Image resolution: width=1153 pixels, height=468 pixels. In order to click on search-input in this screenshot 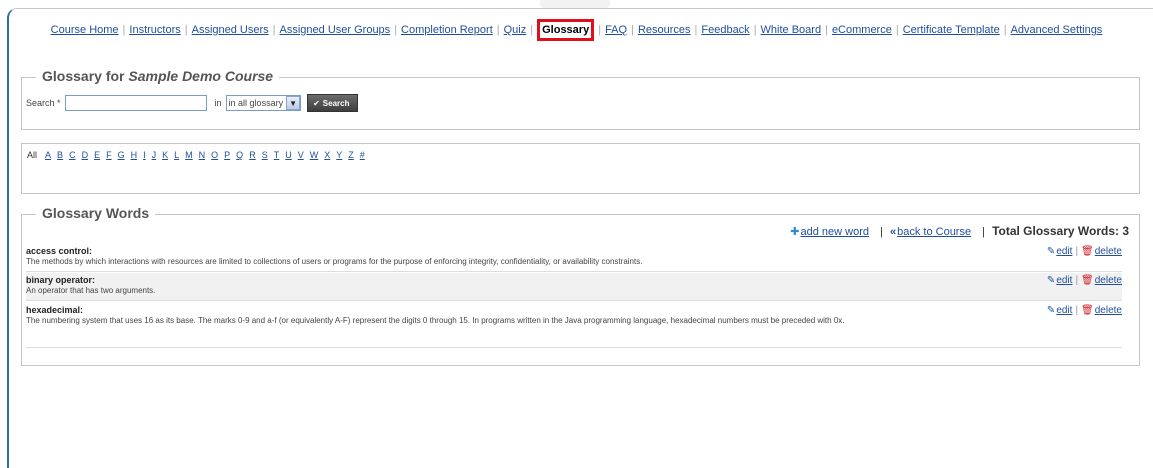, I will do `click(135, 103)`.